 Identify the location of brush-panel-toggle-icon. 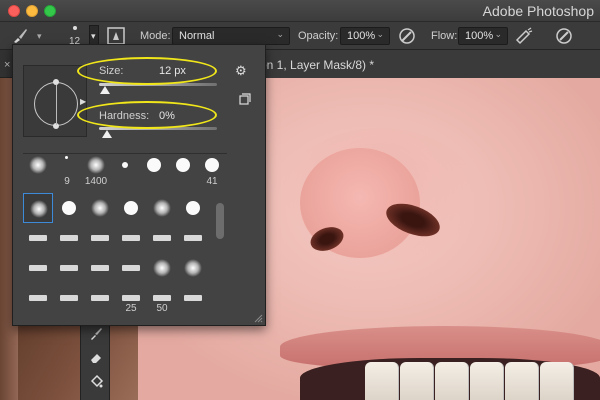
(116, 36).